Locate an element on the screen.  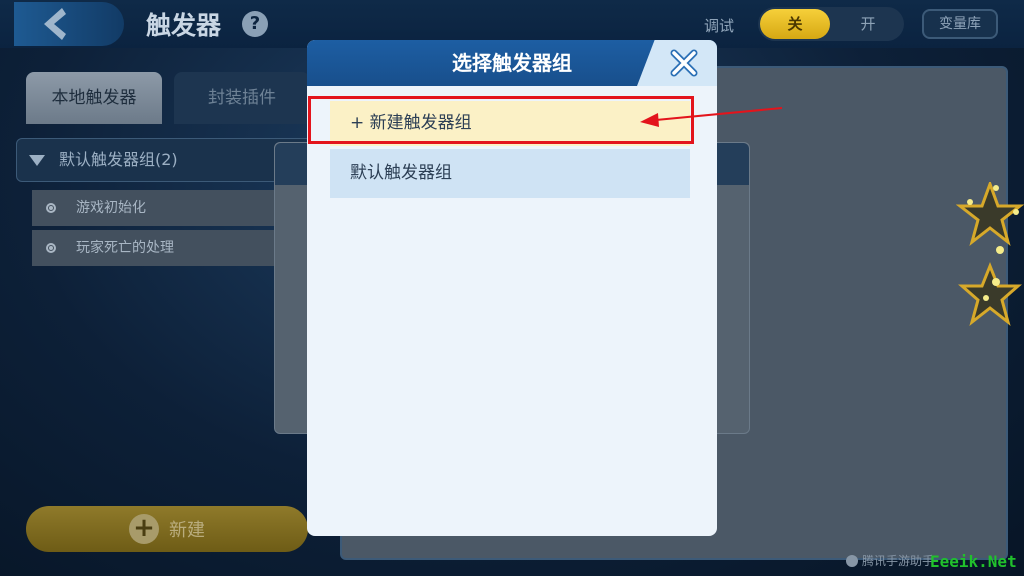
page-title: 触发器 is located at coordinates (184, 25).